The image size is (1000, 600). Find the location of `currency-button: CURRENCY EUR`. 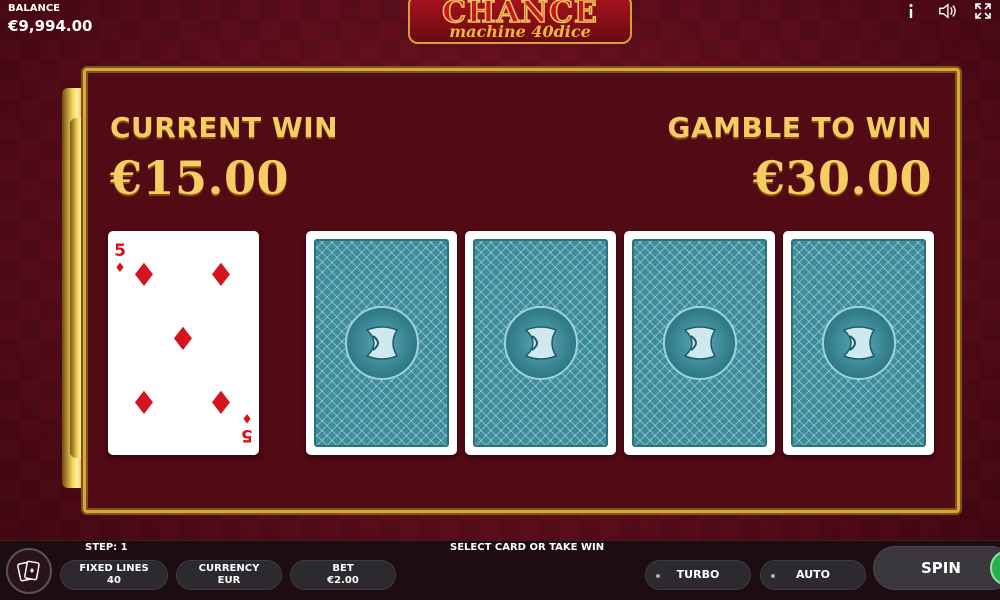

currency-button: CURRENCY EUR is located at coordinates (229, 575).